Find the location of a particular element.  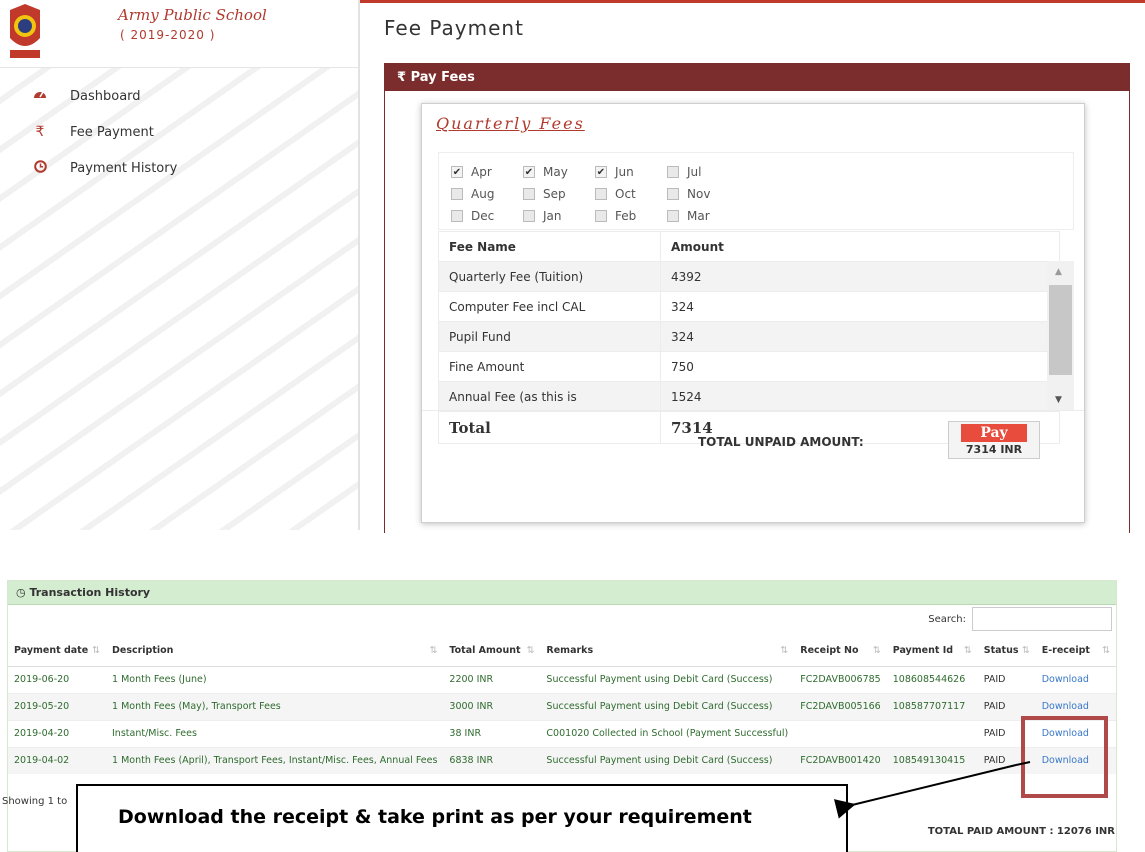

receipt-no: FC2DAVB005166 is located at coordinates (840, 706).